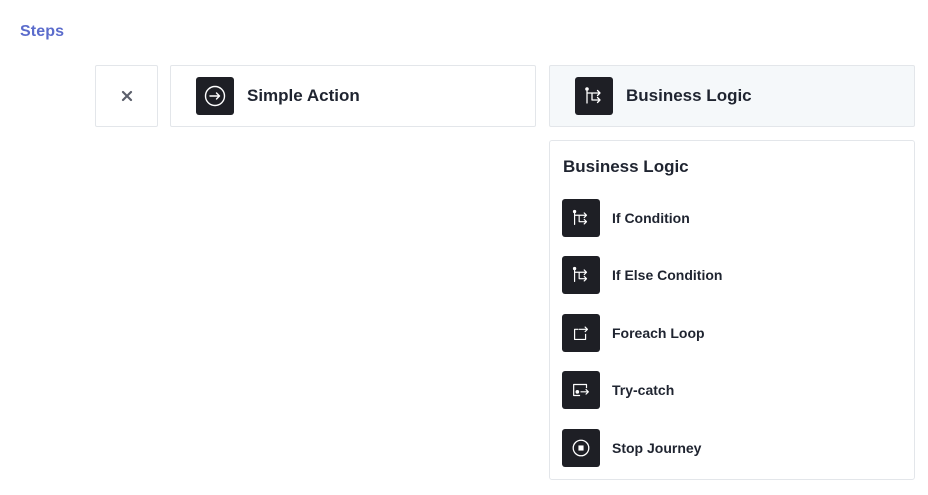 Image resolution: width=928 pixels, height=495 pixels. I want to click on simple-action-option: Simple Action, so click(353, 96).